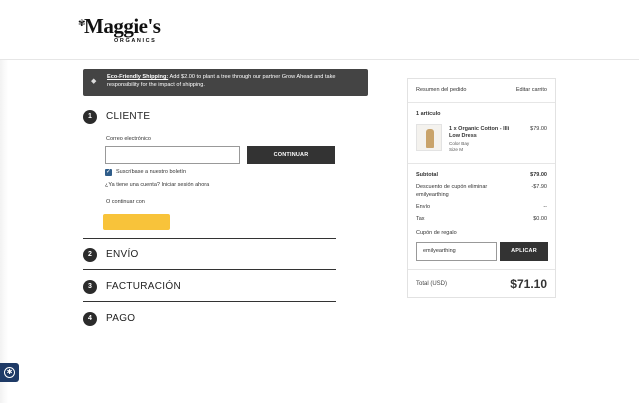 The height and width of the screenshot is (403, 639). I want to click on brand-logo: ✾ Maggie's ORGANICS, so click(127, 30).